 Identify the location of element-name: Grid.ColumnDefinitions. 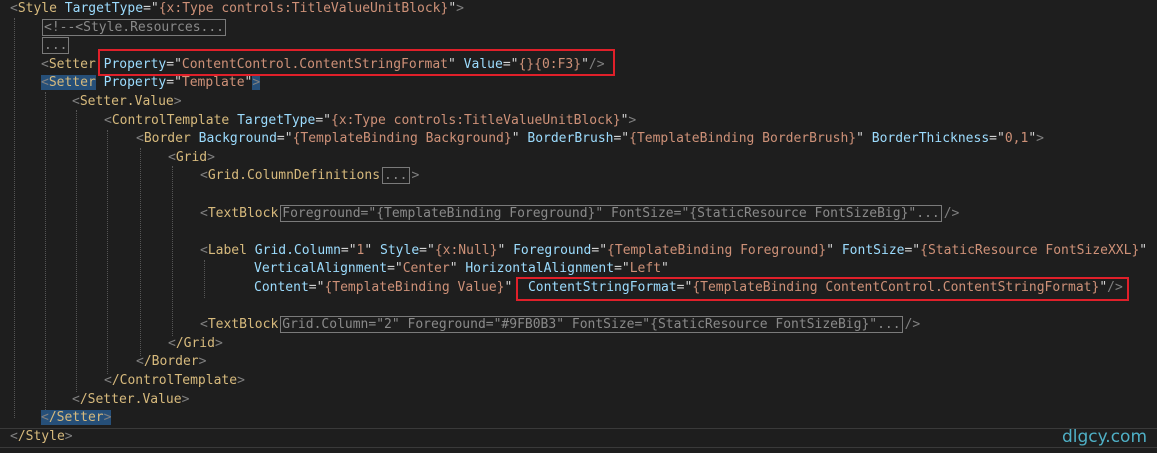
(294, 176).